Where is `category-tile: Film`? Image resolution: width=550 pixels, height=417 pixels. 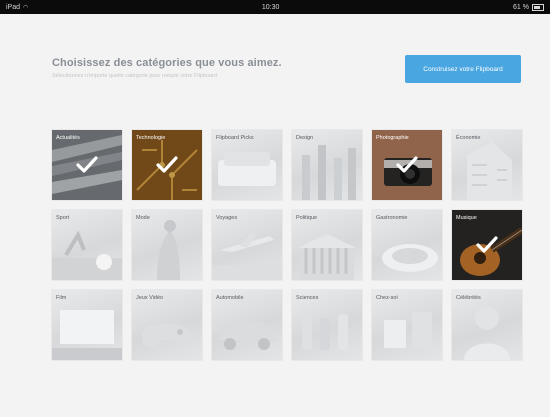 category-tile: Film is located at coordinates (87, 325).